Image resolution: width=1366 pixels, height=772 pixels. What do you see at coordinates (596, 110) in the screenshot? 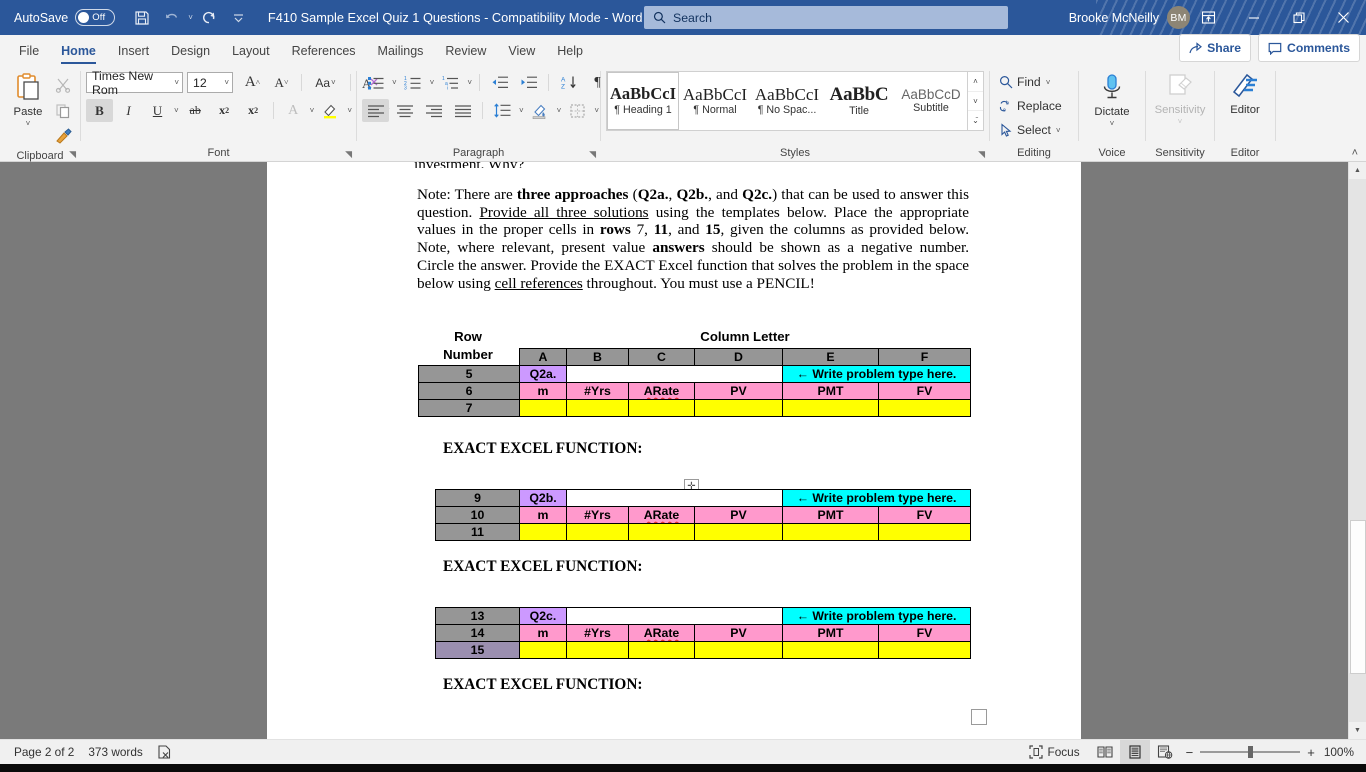
I see `borders-chevron-down-icon: ˅` at bounding box center [596, 110].